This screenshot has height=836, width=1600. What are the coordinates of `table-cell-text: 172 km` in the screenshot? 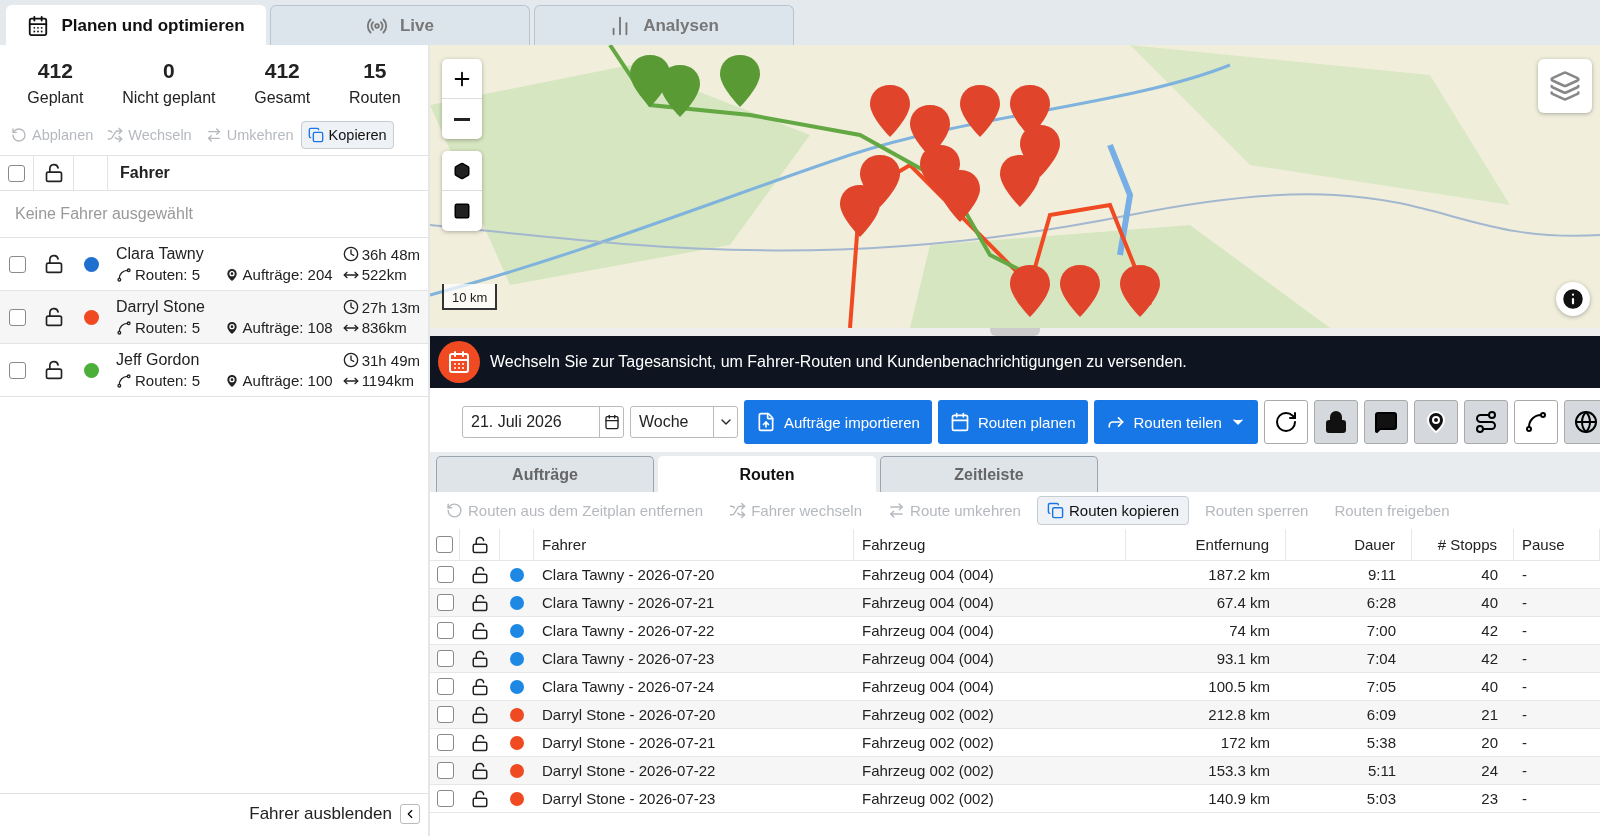 It's located at (1245, 742).